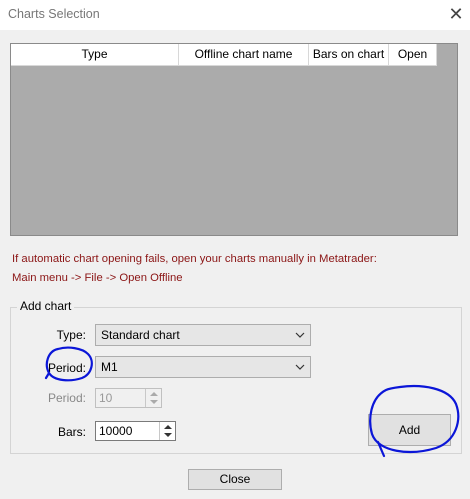 The image size is (470, 499). I want to click on column-header-open: Open, so click(413, 54).